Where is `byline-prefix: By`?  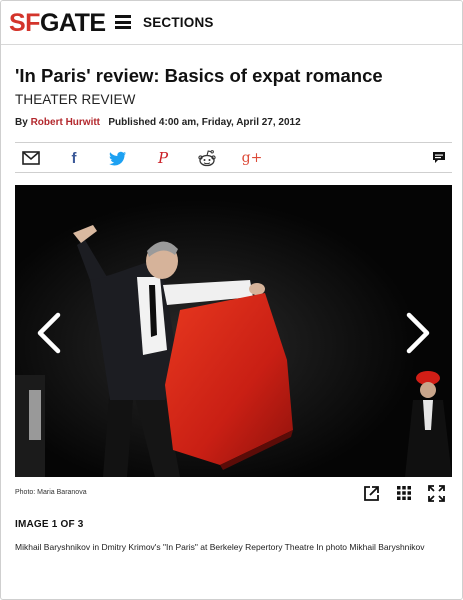
byline-prefix: By is located at coordinates (21, 122).